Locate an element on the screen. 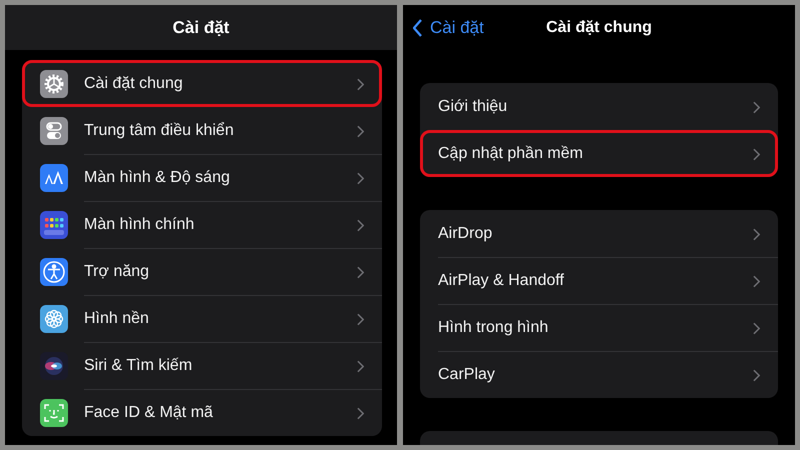 The image size is (800, 450). toggles-icon is located at coordinates (54, 130).